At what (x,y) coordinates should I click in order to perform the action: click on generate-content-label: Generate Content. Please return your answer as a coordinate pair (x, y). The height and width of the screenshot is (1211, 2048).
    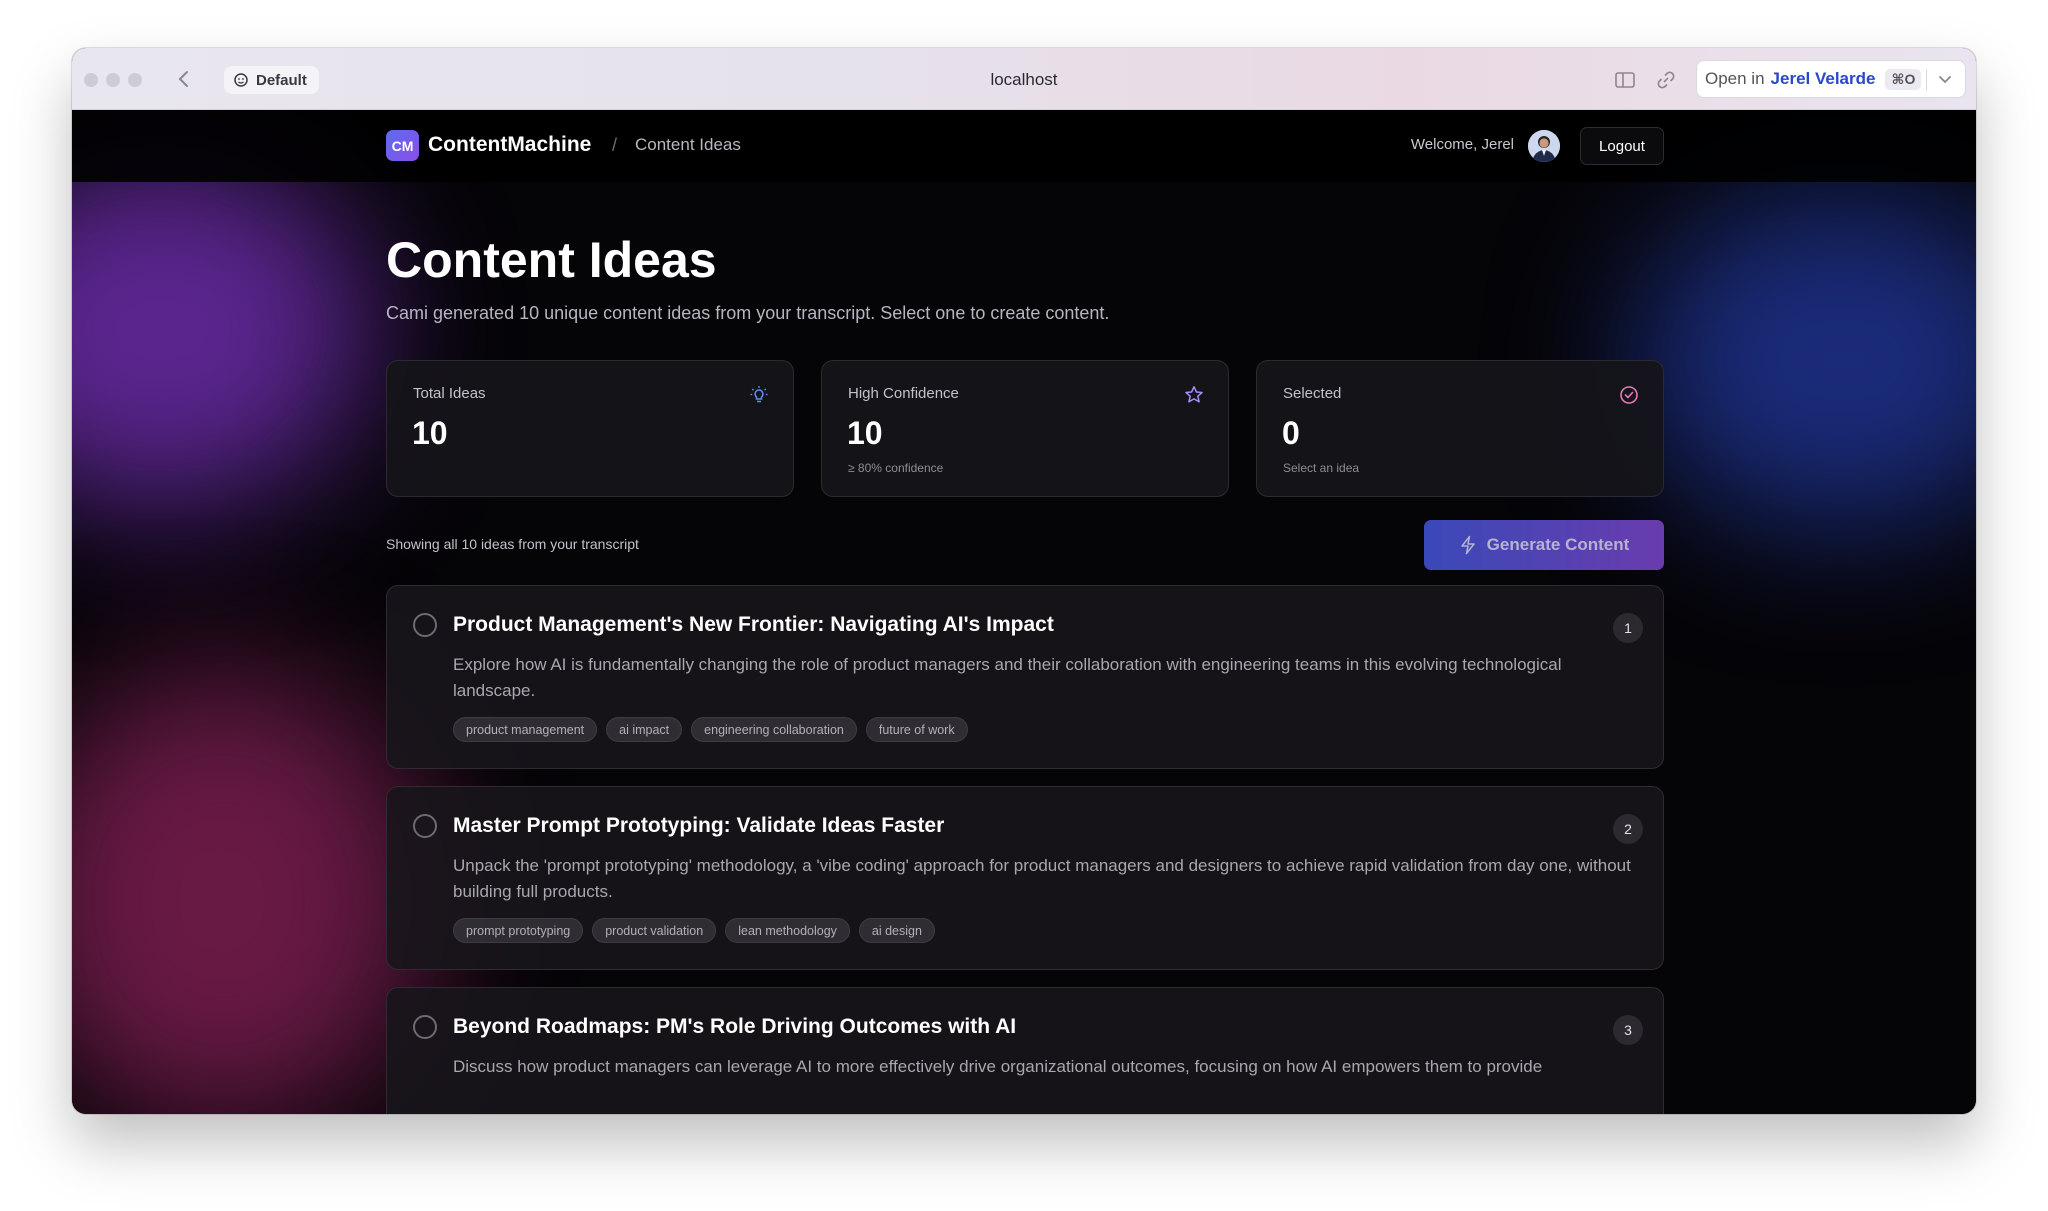
    Looking at the image, I should click on (1558, 544).